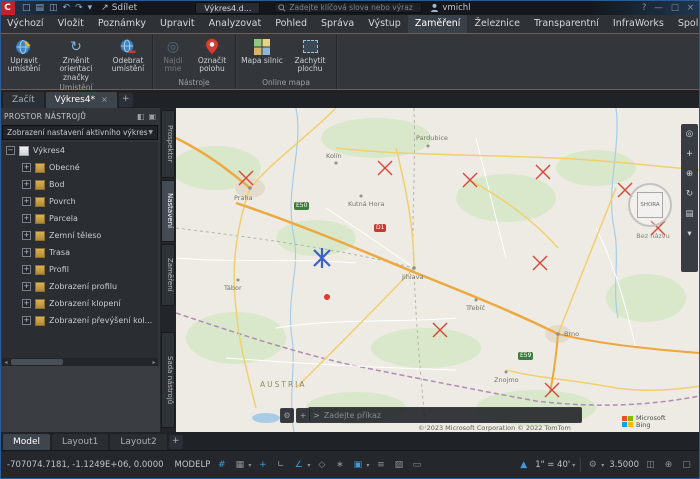  What do you see at coordinates (354, 7) in the screenshot?
I see `search-input` at bounding box center [354, 7].